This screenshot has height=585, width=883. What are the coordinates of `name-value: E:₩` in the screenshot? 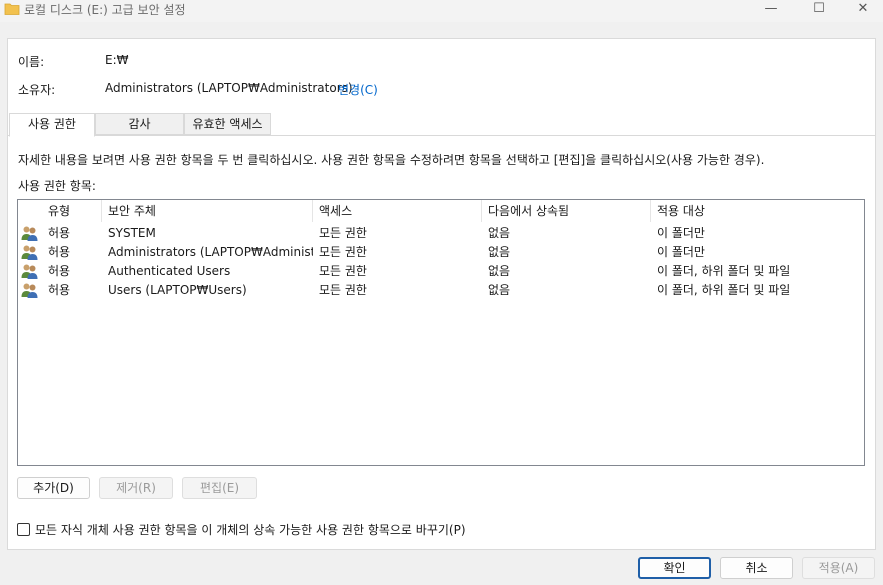 It's located at (117, 60).